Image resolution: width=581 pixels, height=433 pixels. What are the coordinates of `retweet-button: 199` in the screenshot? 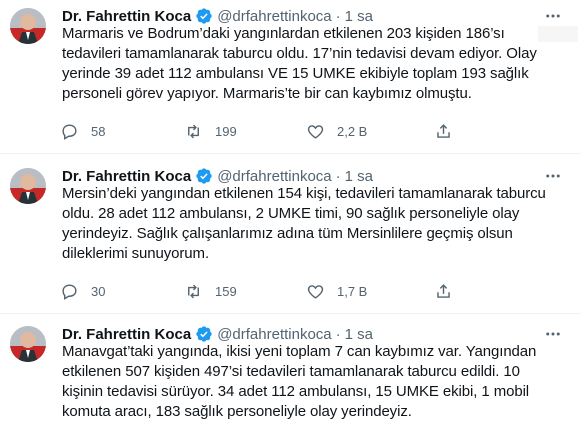 It's located at (210, 131).